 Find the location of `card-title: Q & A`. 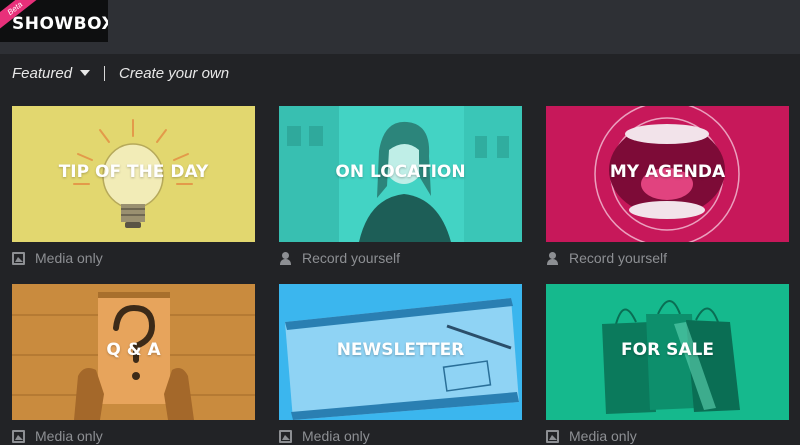

card-title: Q & A is located at coordinates (133, 350).